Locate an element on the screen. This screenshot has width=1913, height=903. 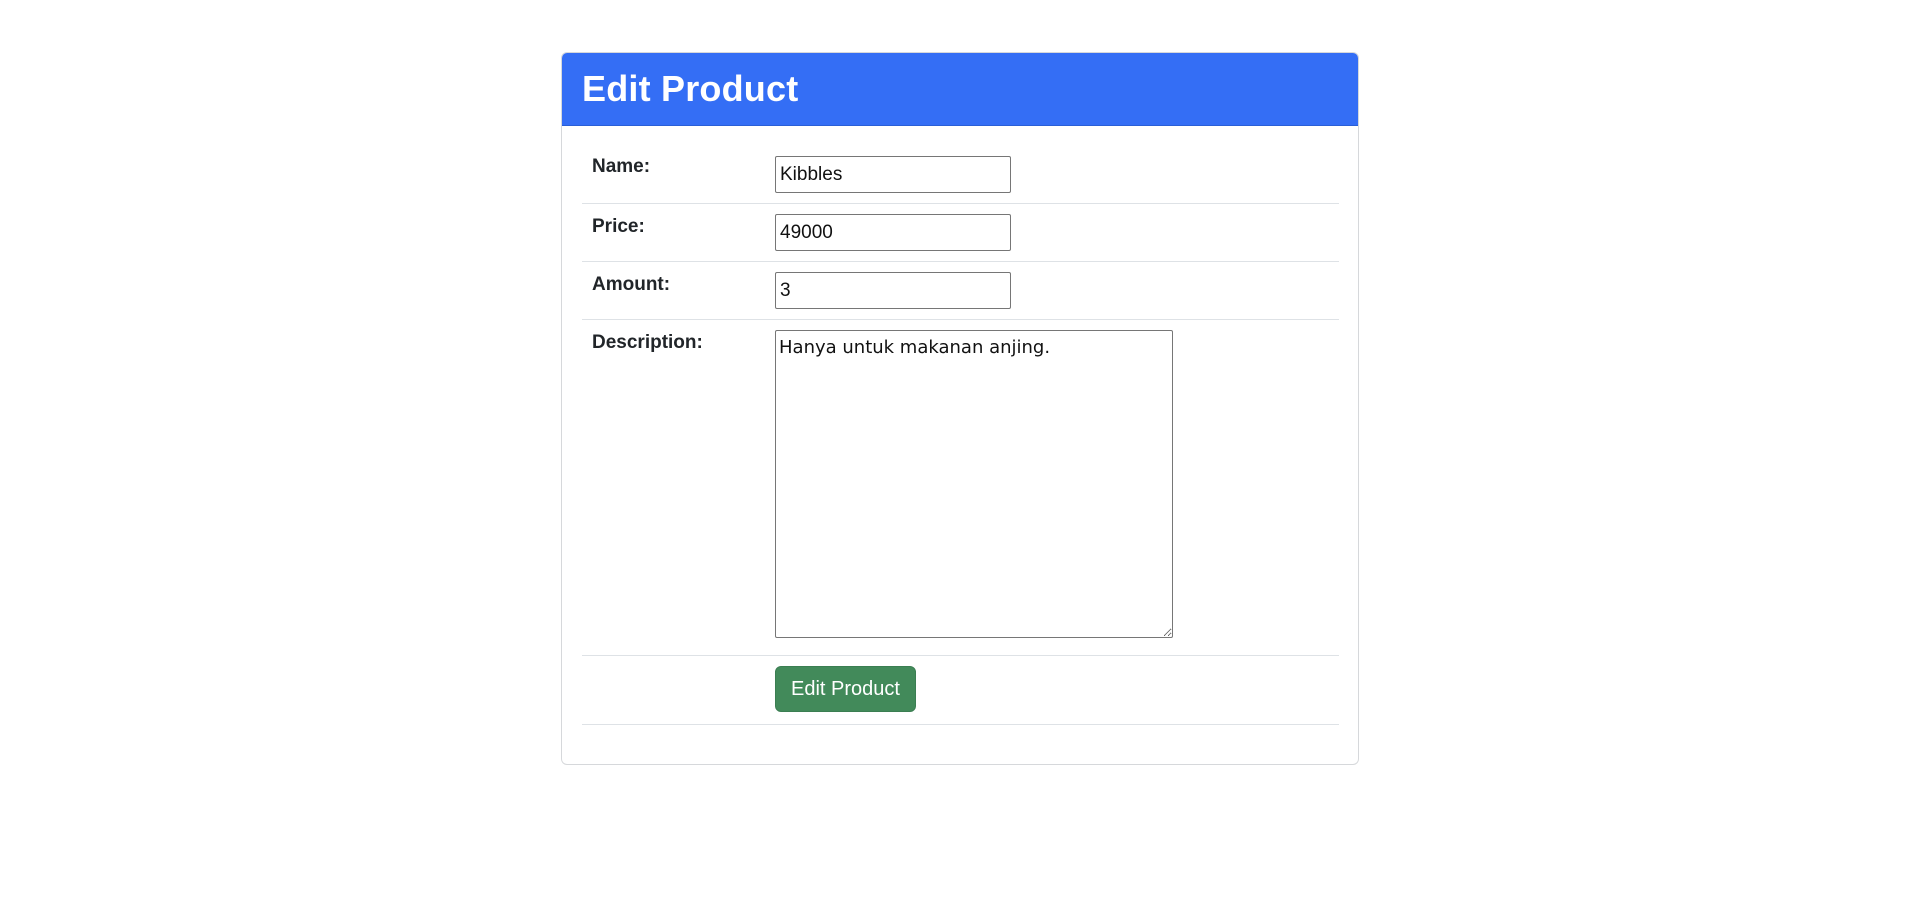
form-row-description: Description: Hanya untuk makanan anjing. is located at coordinates (960, 487).